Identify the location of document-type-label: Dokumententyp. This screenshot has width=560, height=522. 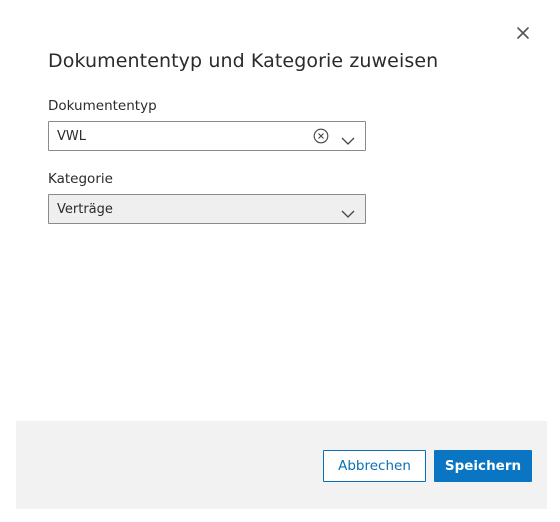
(102, 106).